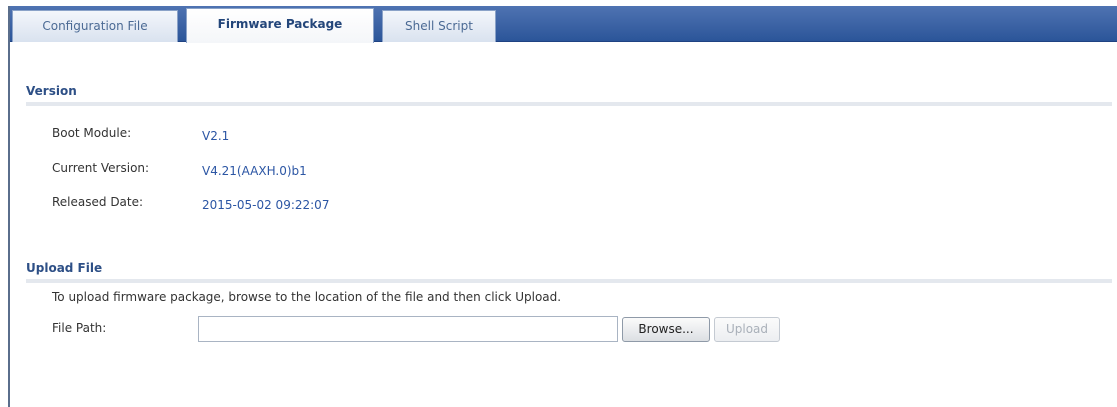  What do you see at coordinates (51, 91) in the screenshot?
I see `version-section-title: Version` at bounding box center [51, 91].